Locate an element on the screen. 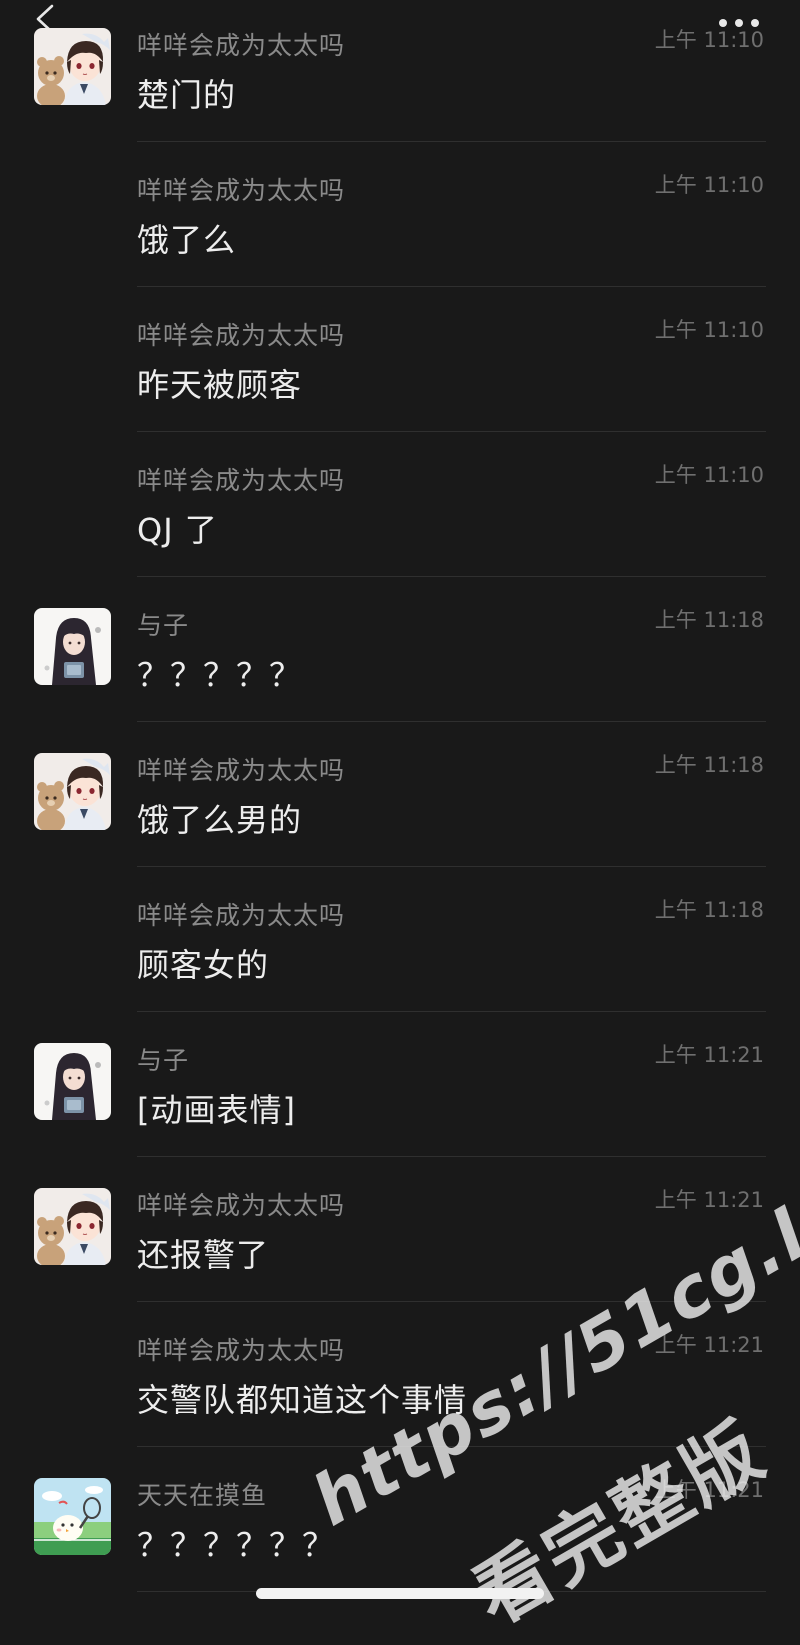 The width and height of the screenshot is (800, 1645). message-row: 咩咩会成为太太吗 上午 11:18 饿了么男的 is located at coordinates (400, 797).